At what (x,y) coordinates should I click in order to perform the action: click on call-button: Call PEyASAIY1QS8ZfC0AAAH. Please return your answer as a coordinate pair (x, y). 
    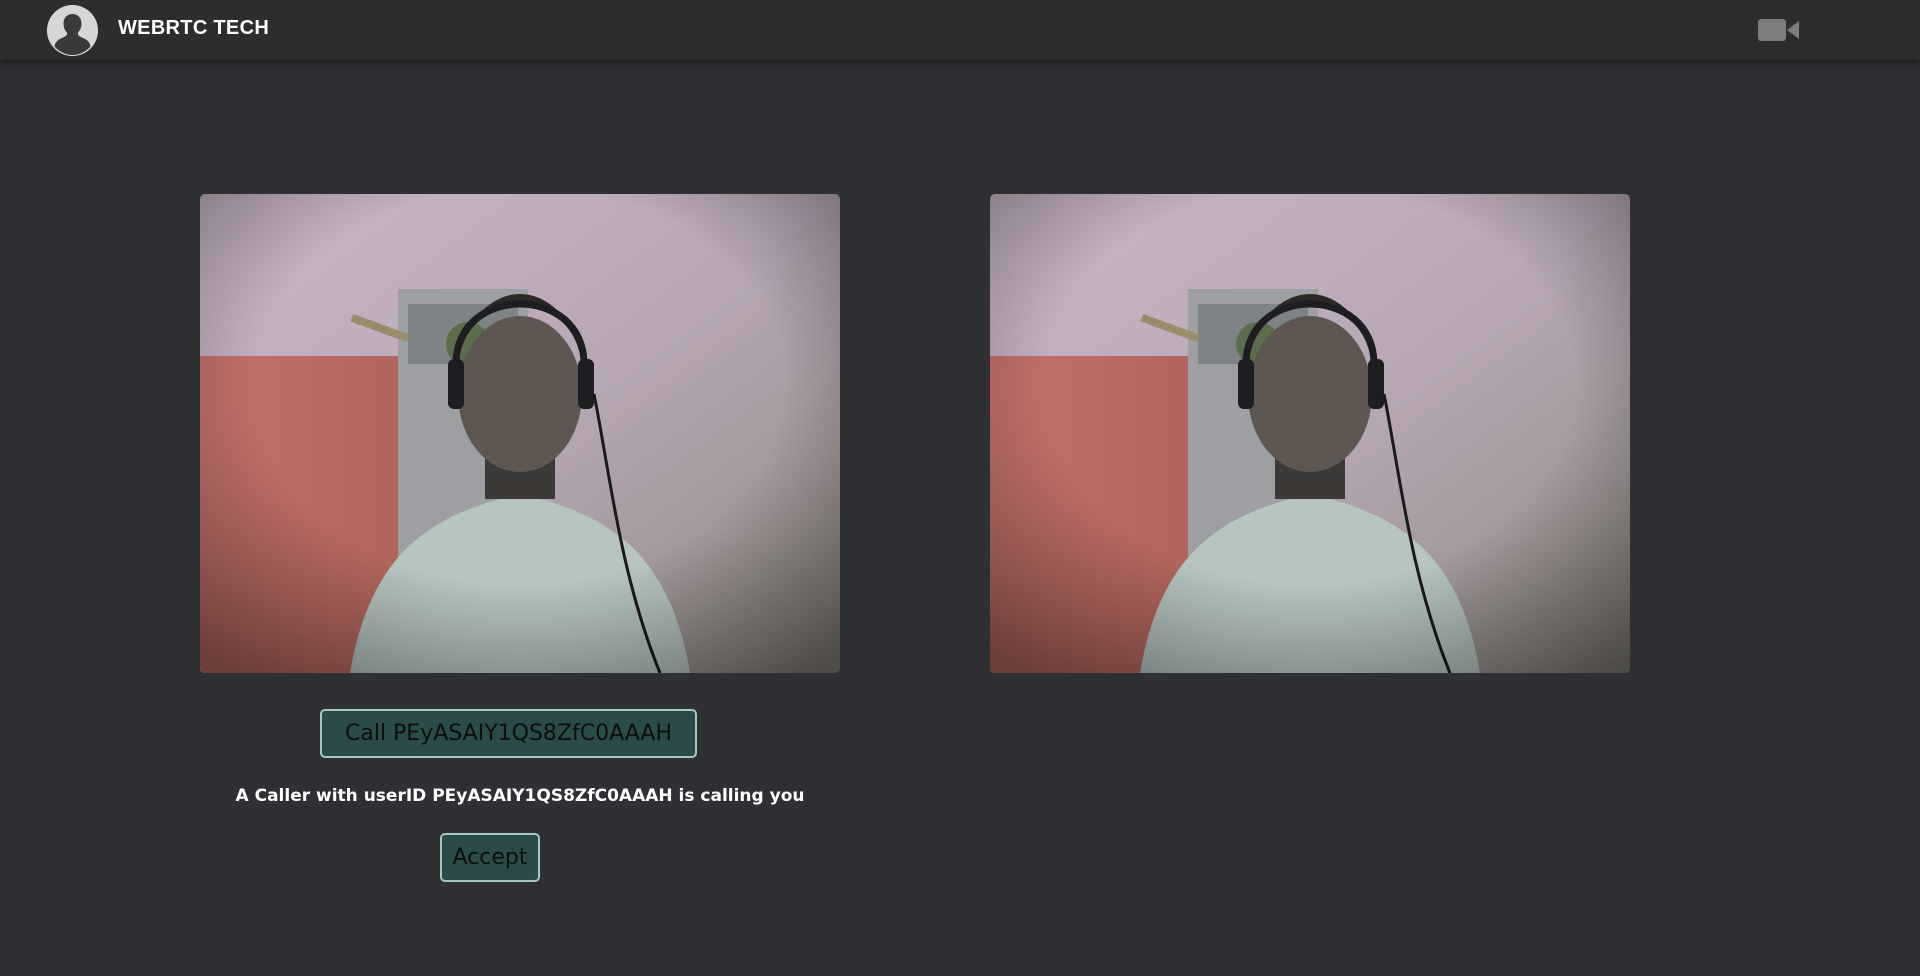
    Looking at the image, I should click on (508, 733).